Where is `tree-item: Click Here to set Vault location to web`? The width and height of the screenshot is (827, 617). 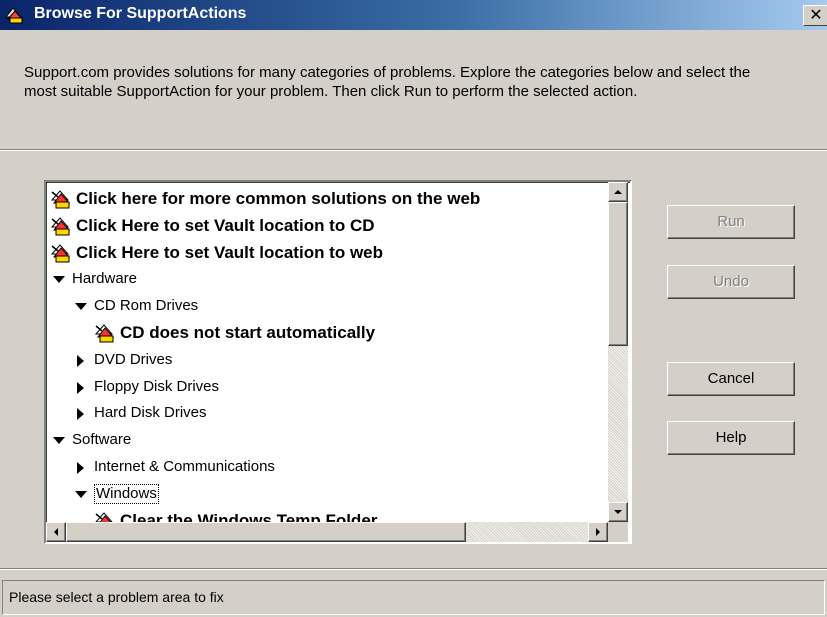 tree-item: Click Here to set Vault location to web is located at coordinates (326, 253).